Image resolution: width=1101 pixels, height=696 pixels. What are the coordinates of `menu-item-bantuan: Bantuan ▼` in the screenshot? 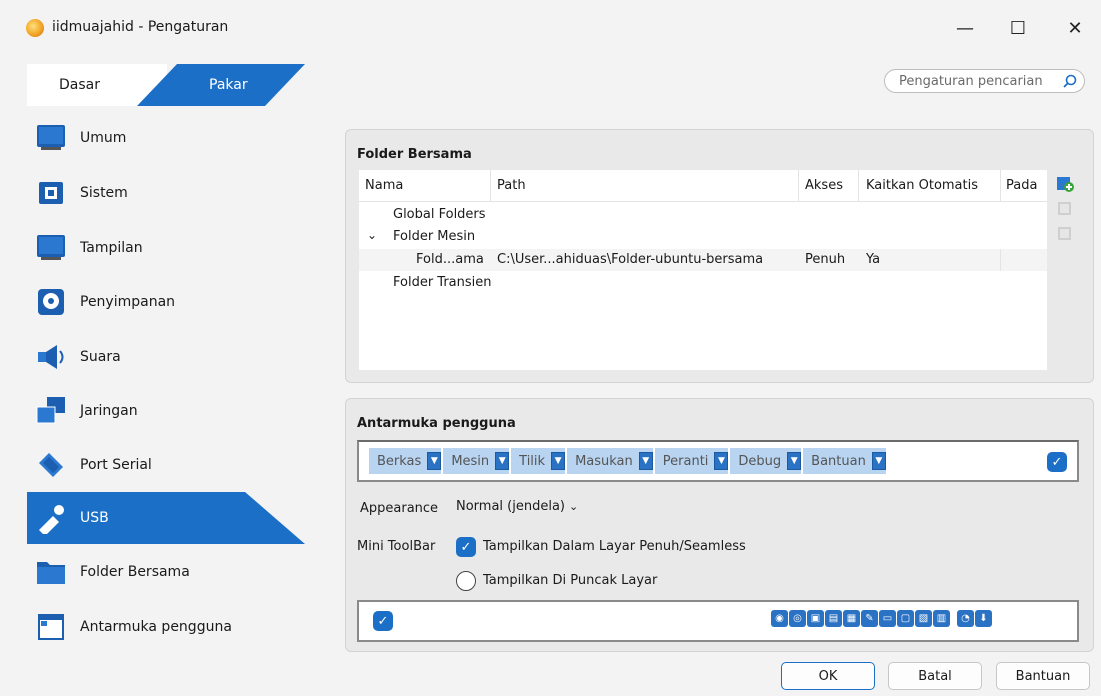 It's located at (844, 461).